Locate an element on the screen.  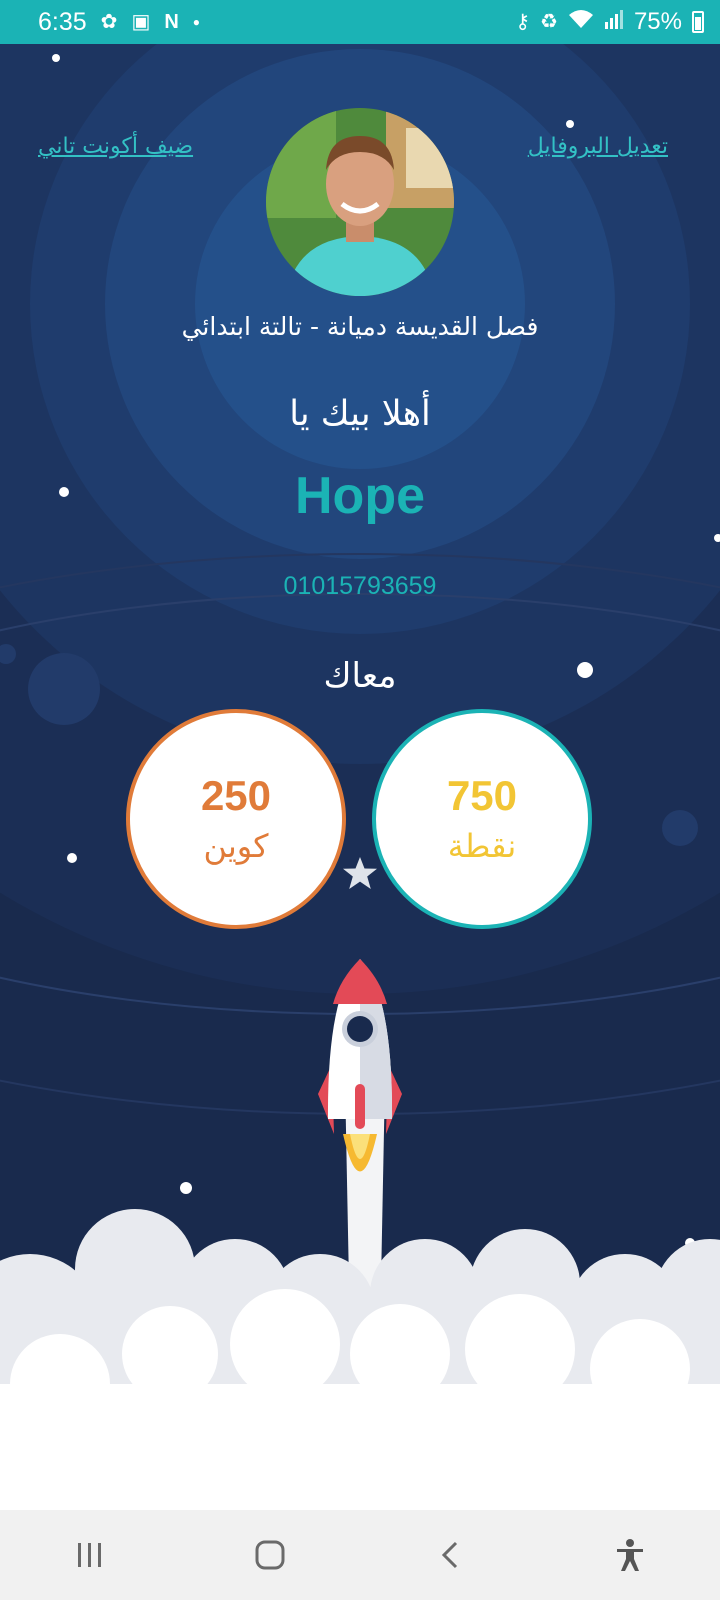
signal-icon is located at coordinates (614, 22).